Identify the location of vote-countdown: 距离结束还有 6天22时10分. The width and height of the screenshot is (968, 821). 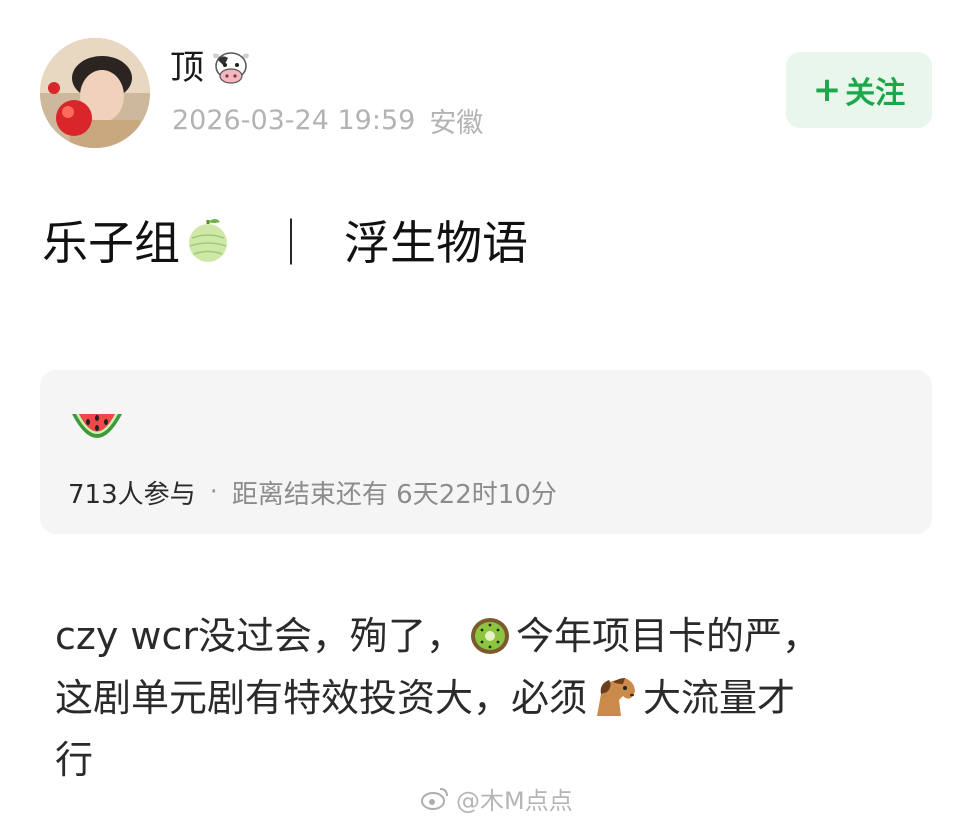
(394, 494).